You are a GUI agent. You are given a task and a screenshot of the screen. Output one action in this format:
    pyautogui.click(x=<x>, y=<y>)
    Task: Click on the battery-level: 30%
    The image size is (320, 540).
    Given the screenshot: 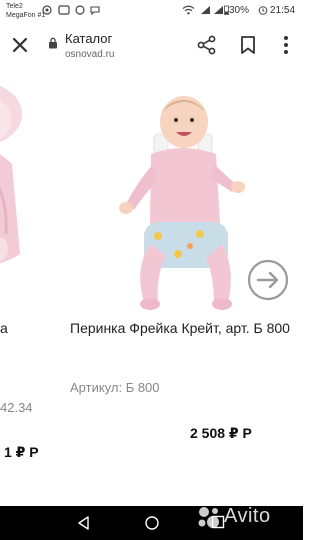 What is the action you would take?
    pyautogui.click(x=239, y=10)
    